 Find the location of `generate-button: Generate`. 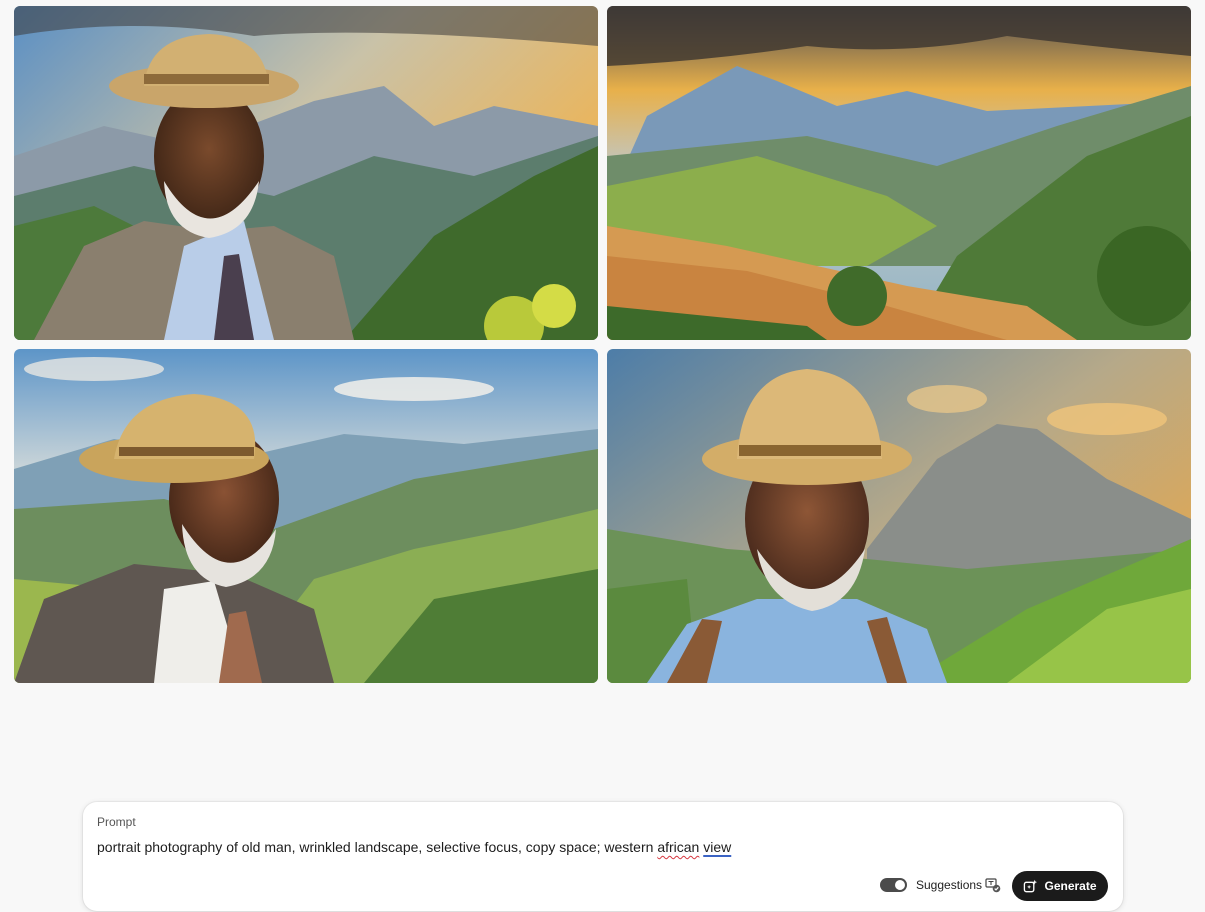

generate-button: Generate is located at coordinates (1060, 886).